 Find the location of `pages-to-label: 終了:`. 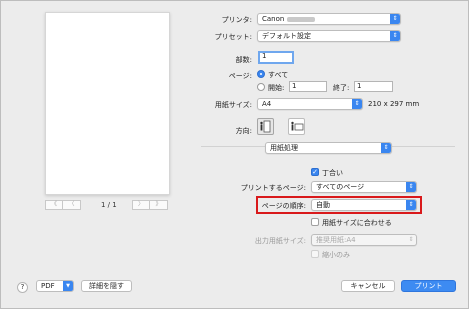

pages-to-label: 終了: is located at coordinates (341, 88).